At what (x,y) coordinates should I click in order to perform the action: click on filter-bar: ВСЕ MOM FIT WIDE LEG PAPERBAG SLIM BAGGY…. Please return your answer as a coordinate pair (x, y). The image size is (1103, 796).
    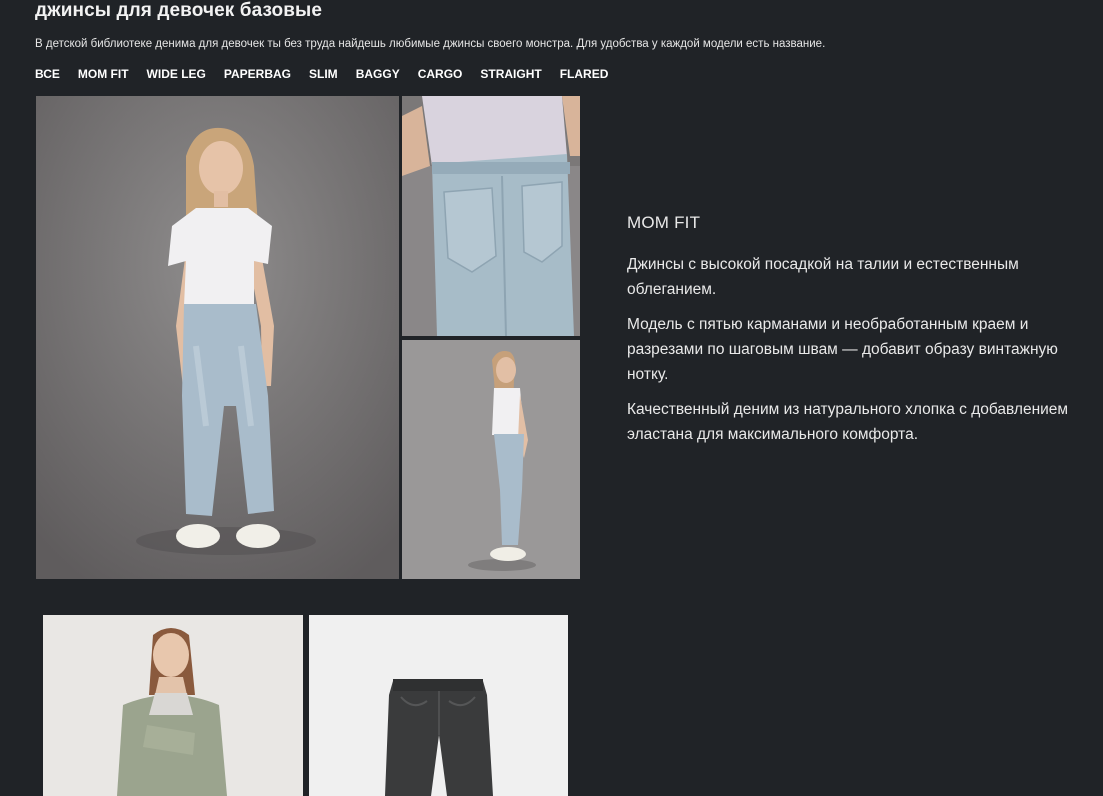
    Looking at the image, I should click on (321, 74).